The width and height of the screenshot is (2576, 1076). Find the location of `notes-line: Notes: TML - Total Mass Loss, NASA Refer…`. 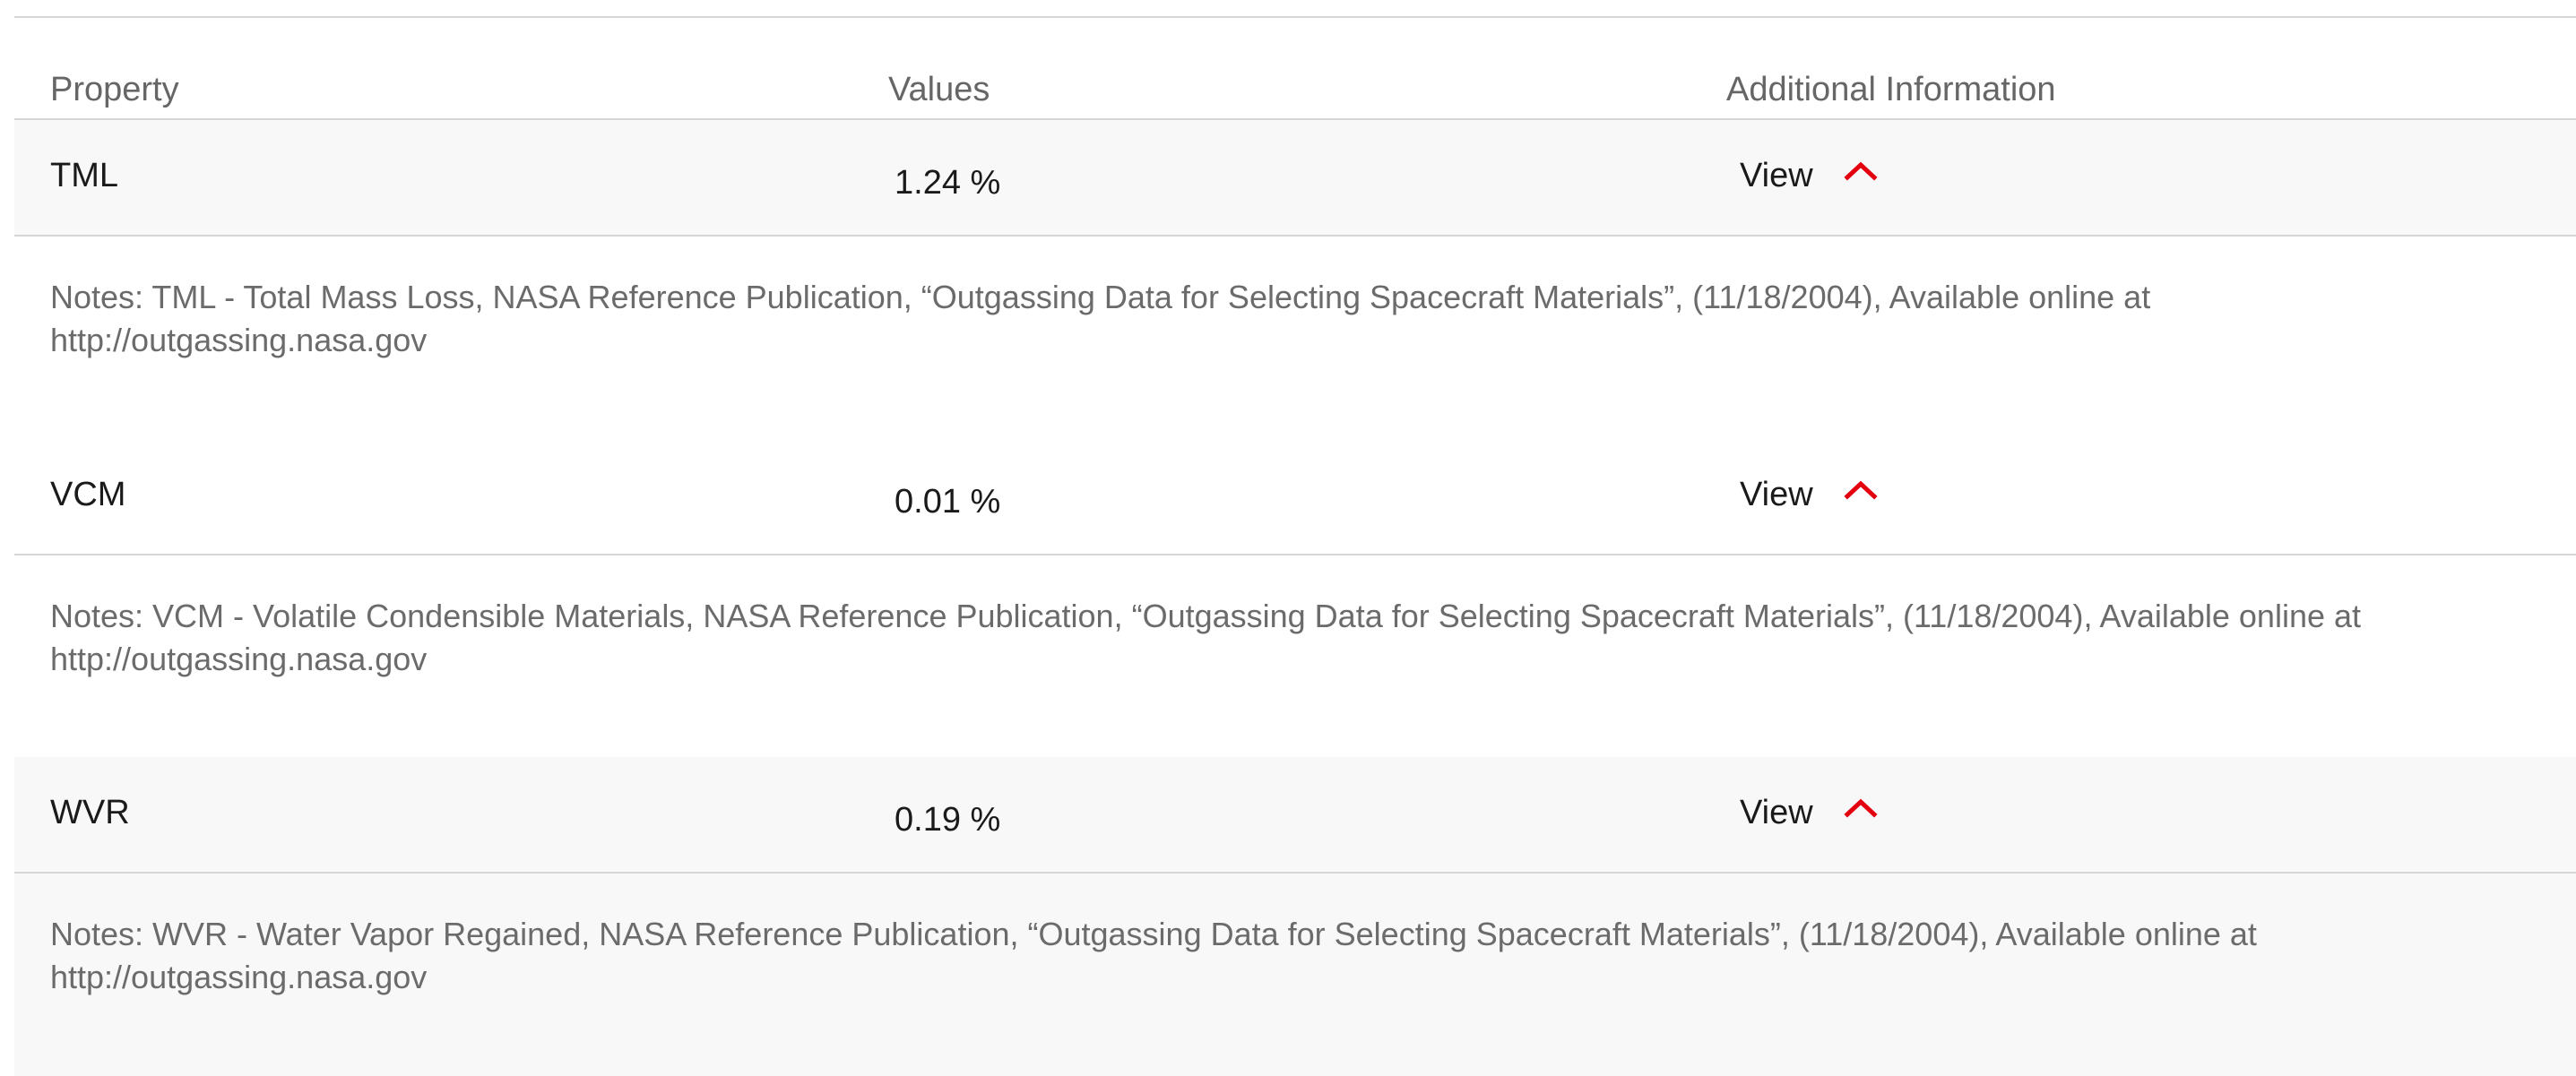

notes-line: Notes: TML - Total Mass Loss, NASA Refer… is located at coordinates (1100, 297).